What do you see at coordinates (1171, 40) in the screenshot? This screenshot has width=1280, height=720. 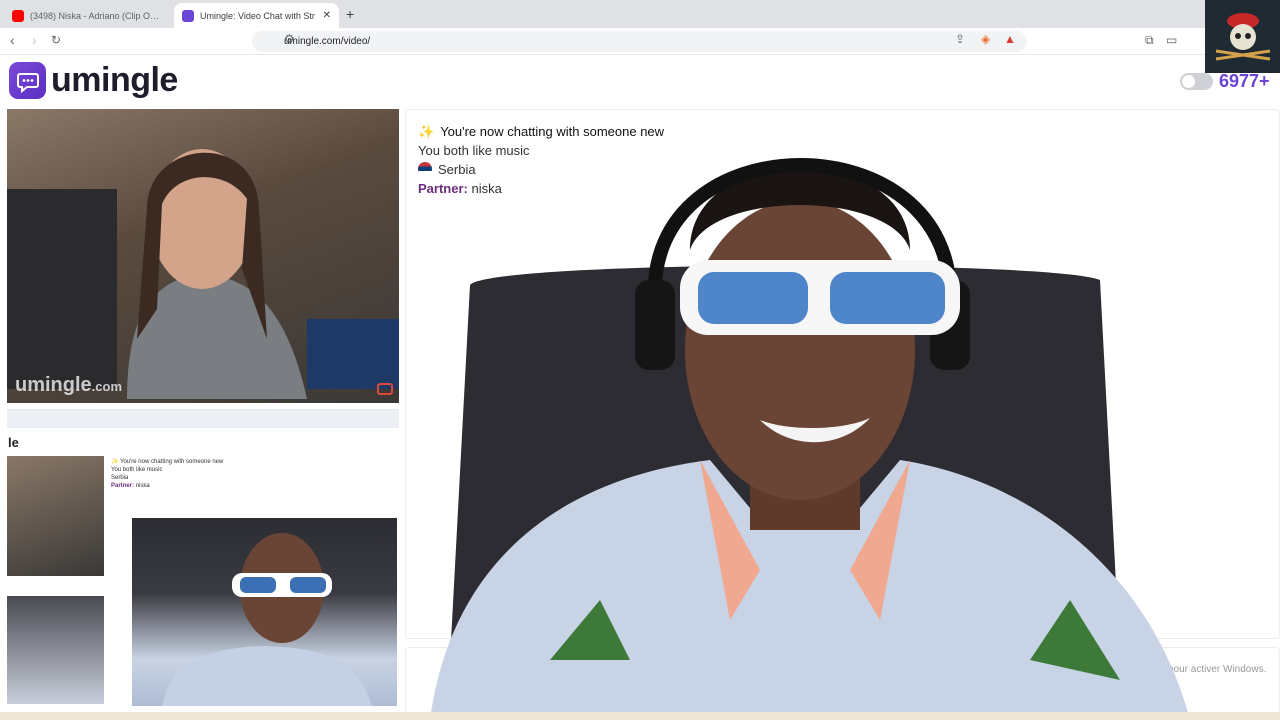 I see `sidebar-icon: ▭` at bounding box center [1171, 40].